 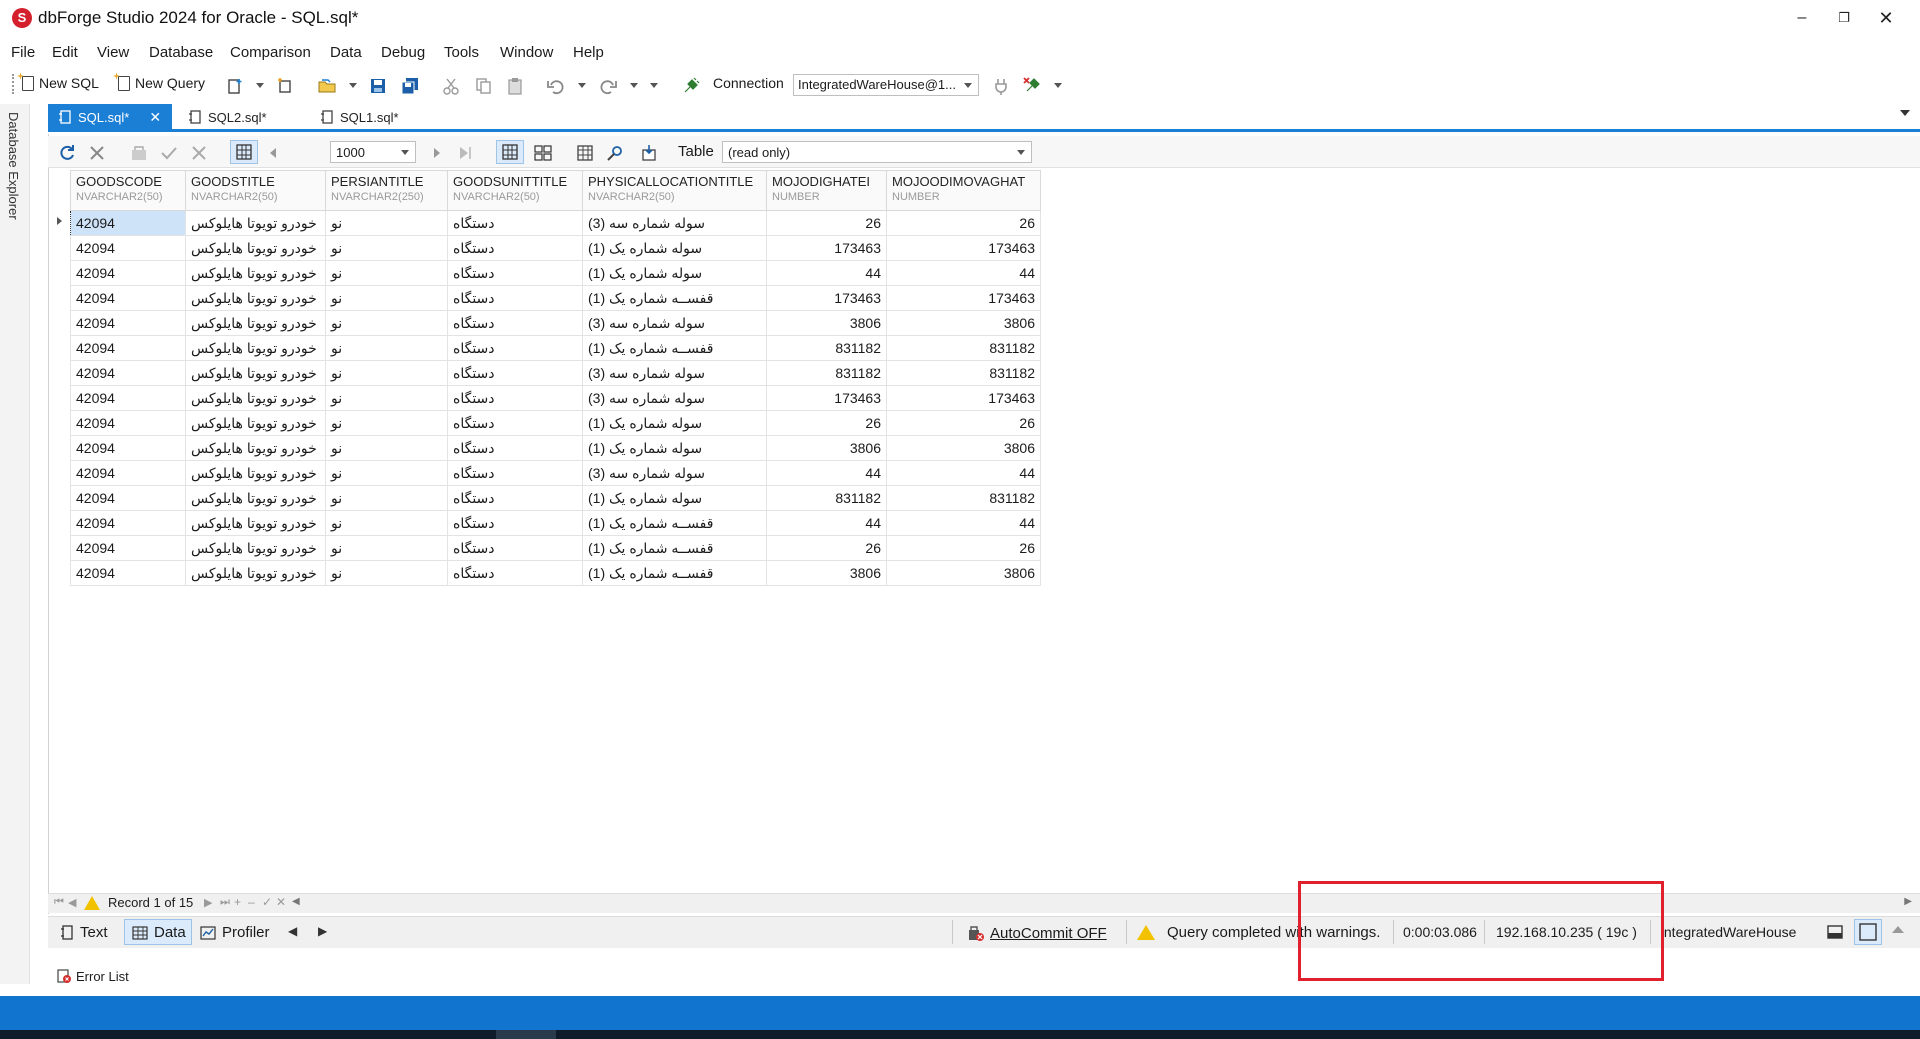 What do you see at coordinates (1058, 85) in the screenshot?
I see `connection-toolbar-overflow` at bounding box center [1058, 85].